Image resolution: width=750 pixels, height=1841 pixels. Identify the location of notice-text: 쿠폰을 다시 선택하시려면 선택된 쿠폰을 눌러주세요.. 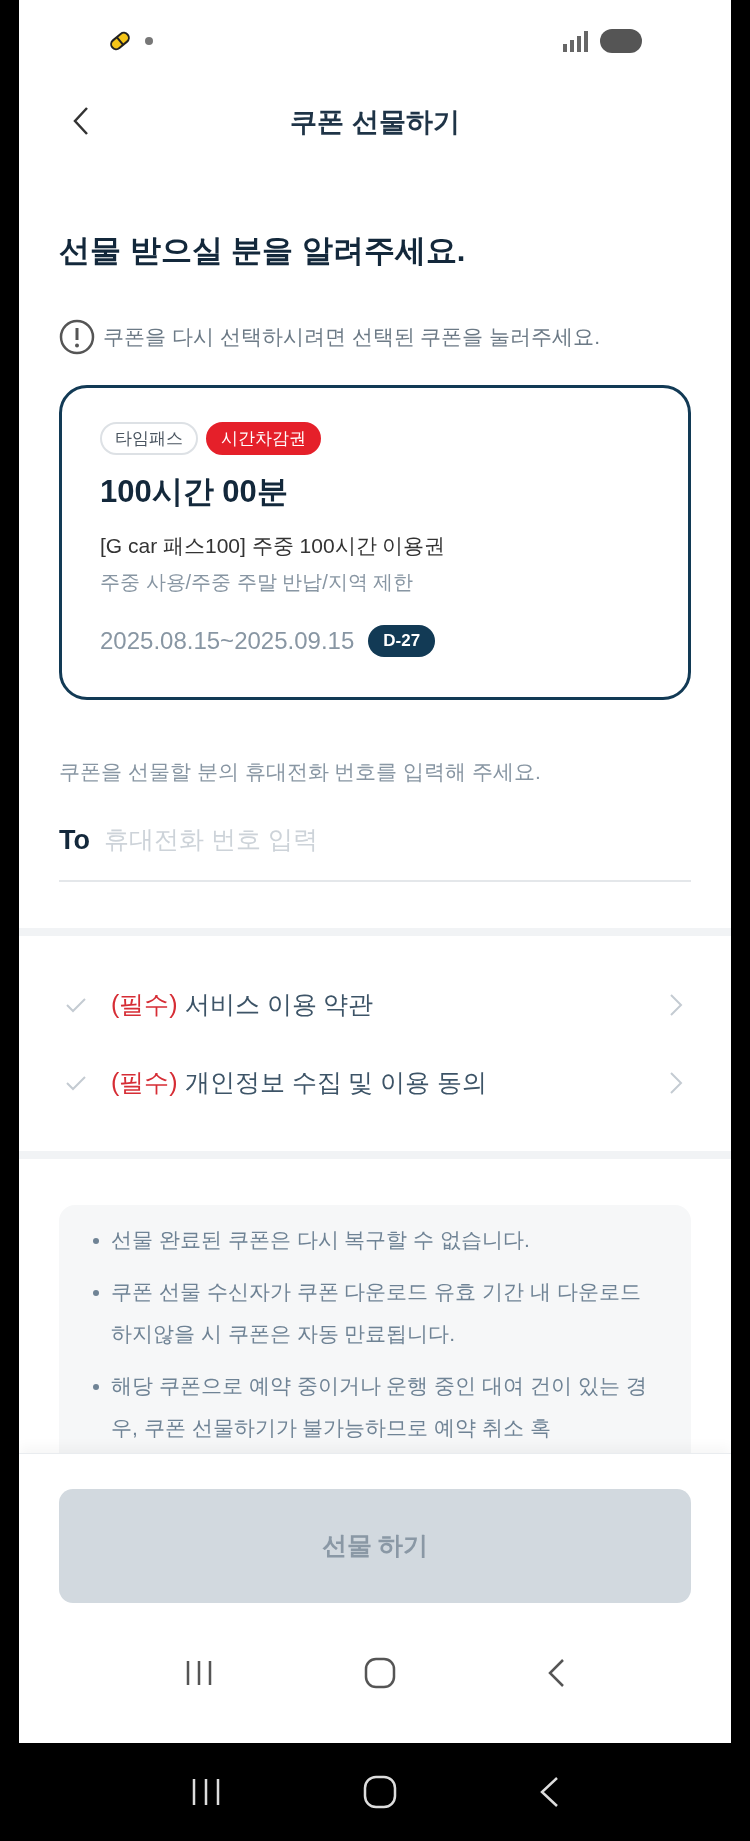
(351, 336).